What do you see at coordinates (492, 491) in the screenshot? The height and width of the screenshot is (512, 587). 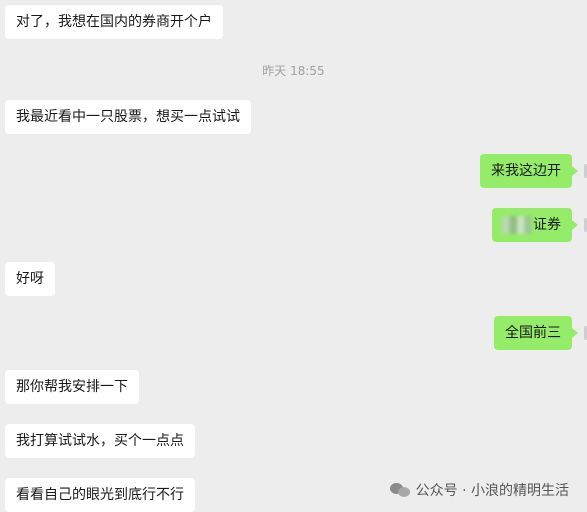 I see `watermark-text: 公众号 · 小浪的精明生活` at bounding box center [492, 491].